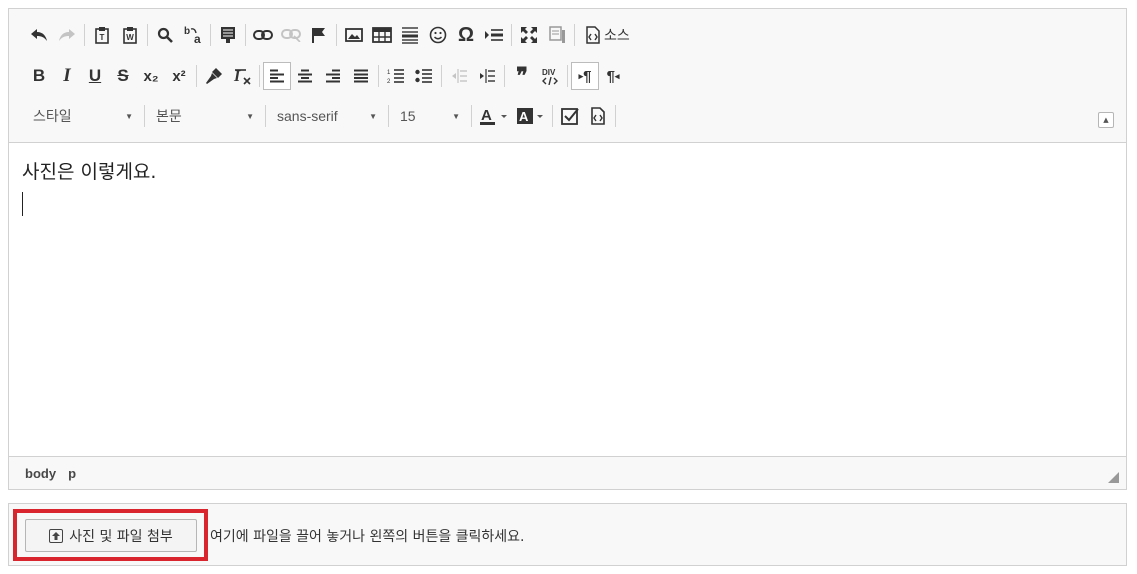 The height and width of the screenshot is (574, 1137). Describe the element at coordinates (72, 473) in the screenshot. I see `path-item-p: p` at that location.